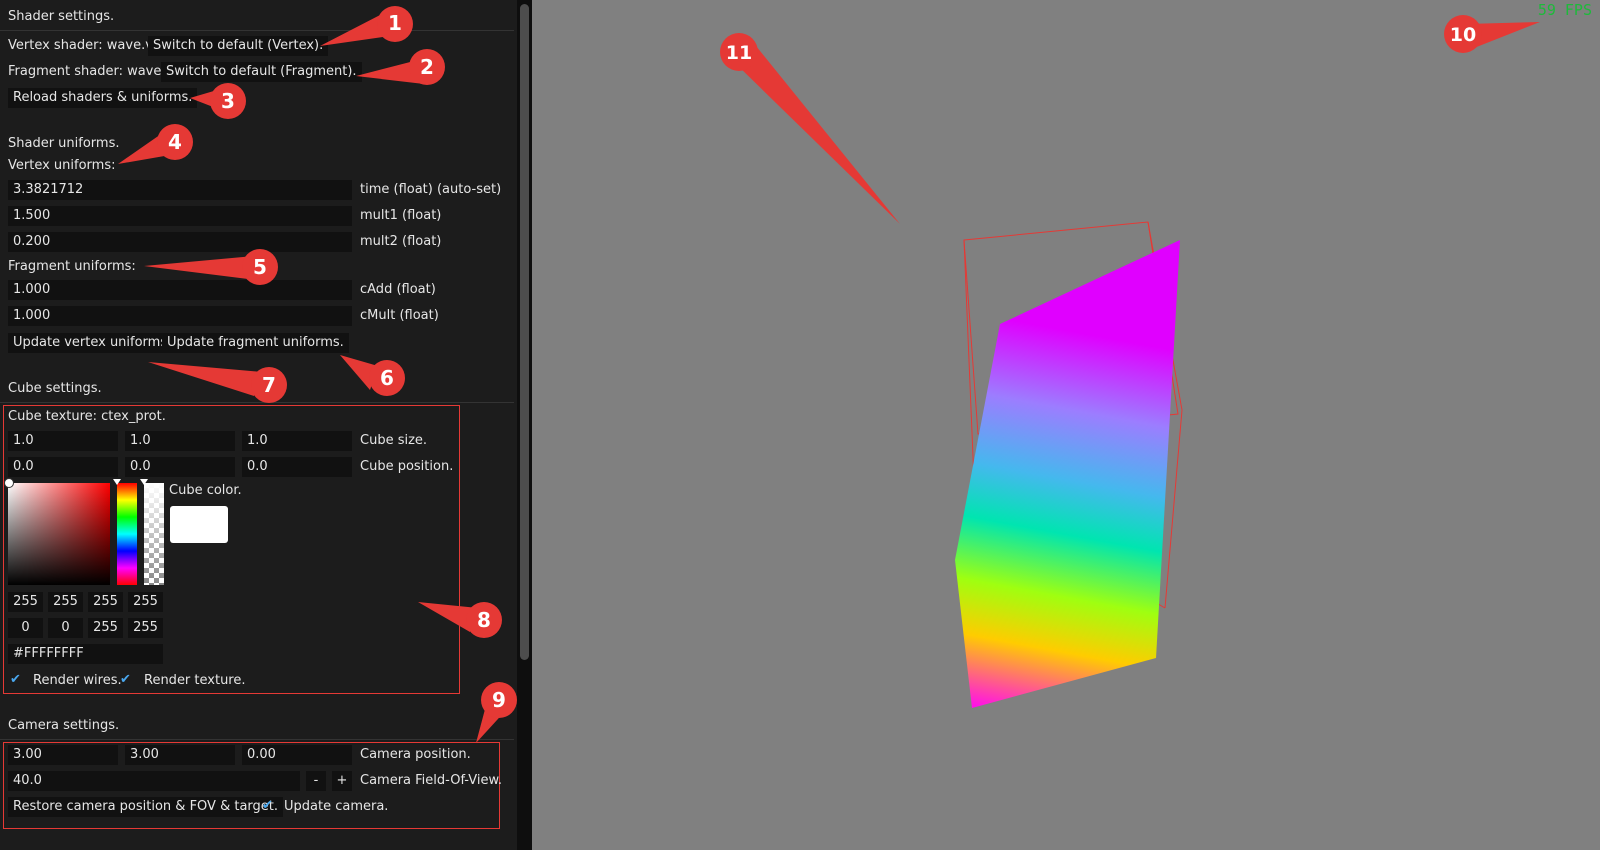 The width and height of the screenshot is (1600, 850). What do you see at coordinates (336, 806) in the screenshot?
I see `update-camera-label: Update camera.` at bounding box center [336, 806].